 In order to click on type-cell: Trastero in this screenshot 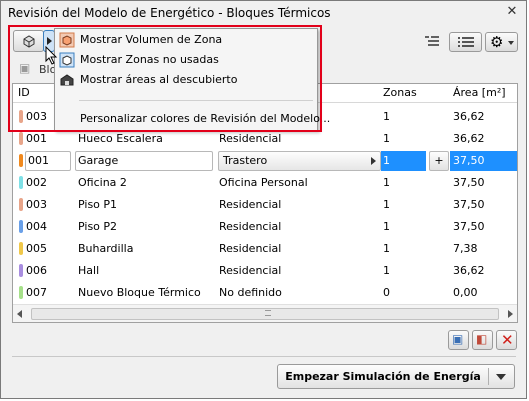, I will do `click(245, 160)`.